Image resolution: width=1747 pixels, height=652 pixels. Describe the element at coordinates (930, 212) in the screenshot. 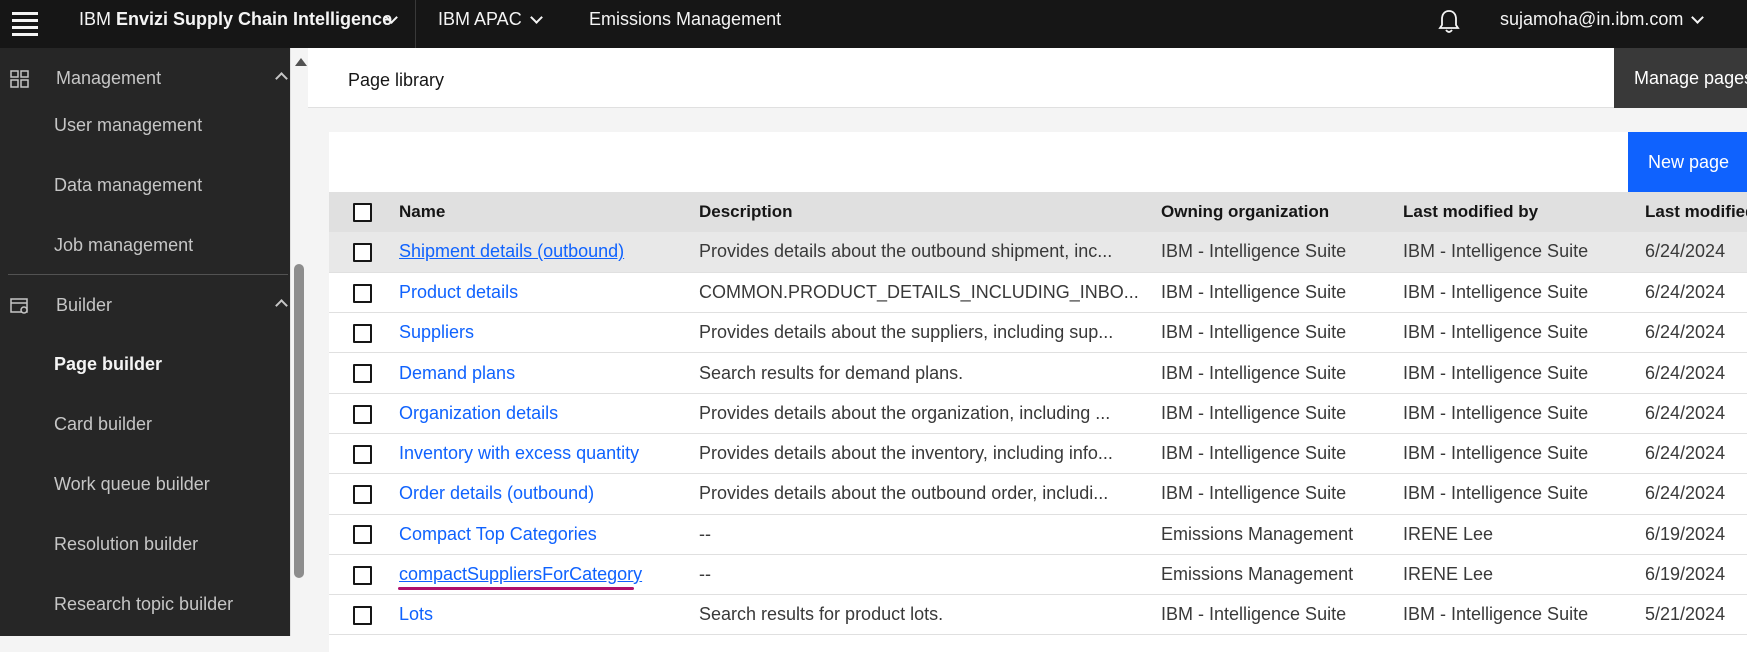

I see `column-header-description: Description` at that location.